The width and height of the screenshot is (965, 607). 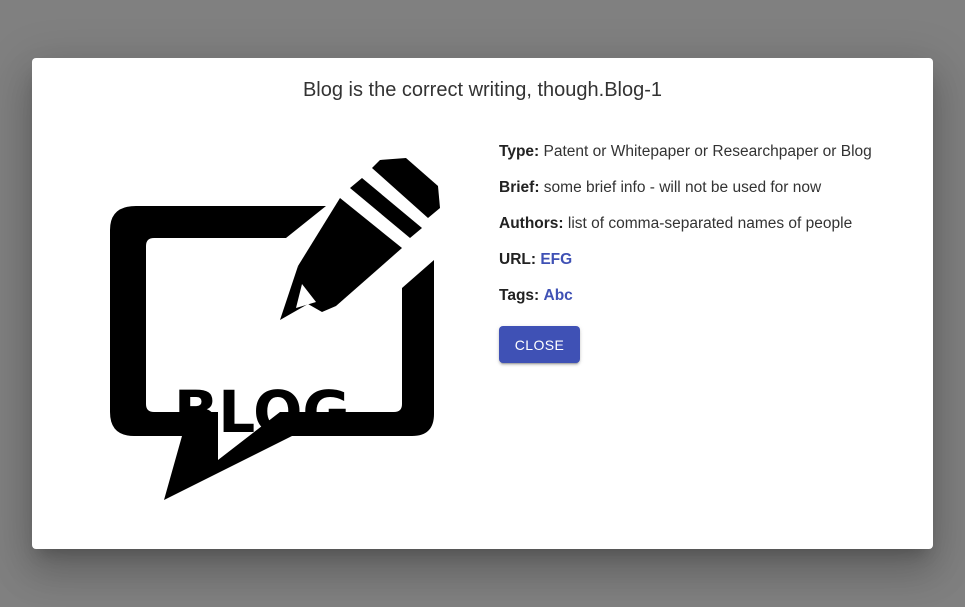 What do you see at coordinates (519, 151) in the screenshot?
I see `type-label: Type:` at bounding box center [519, 151].